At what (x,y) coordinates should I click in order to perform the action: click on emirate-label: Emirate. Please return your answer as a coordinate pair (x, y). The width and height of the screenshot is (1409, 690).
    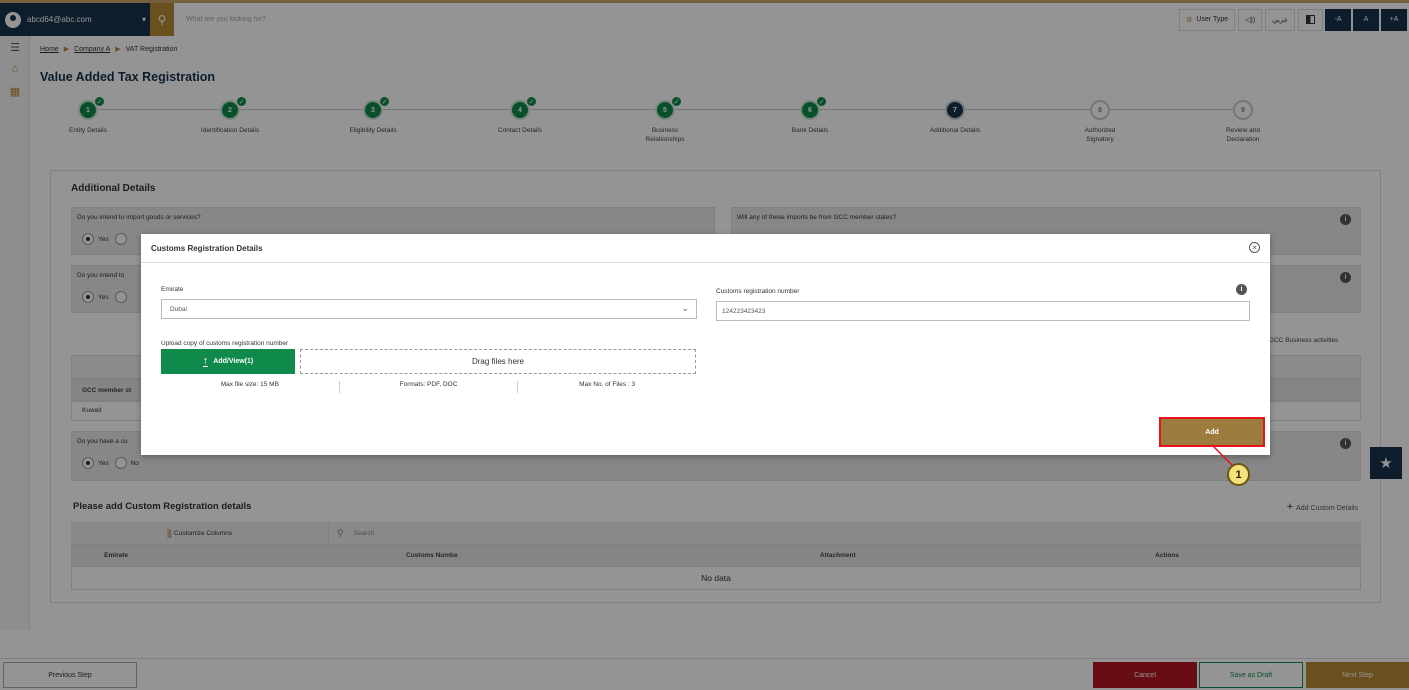
    Looking at the image, I should click on (172, 289).